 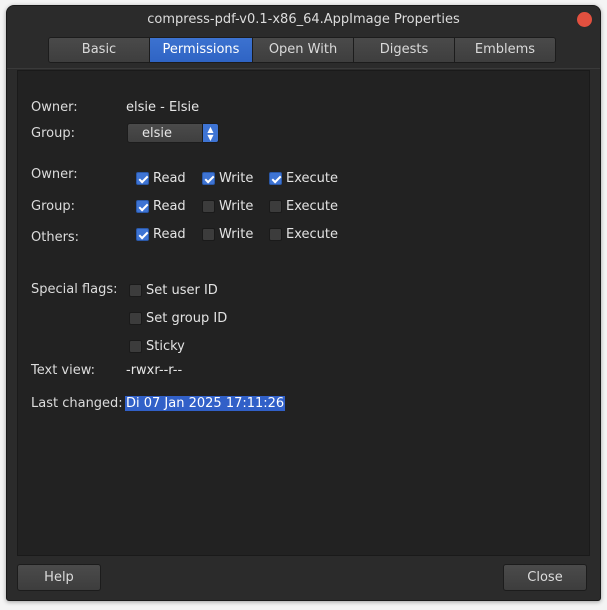 I want to click on last-changed-value: Di 07 Jan 2025 17:11:26, so click(x=205, y=403).